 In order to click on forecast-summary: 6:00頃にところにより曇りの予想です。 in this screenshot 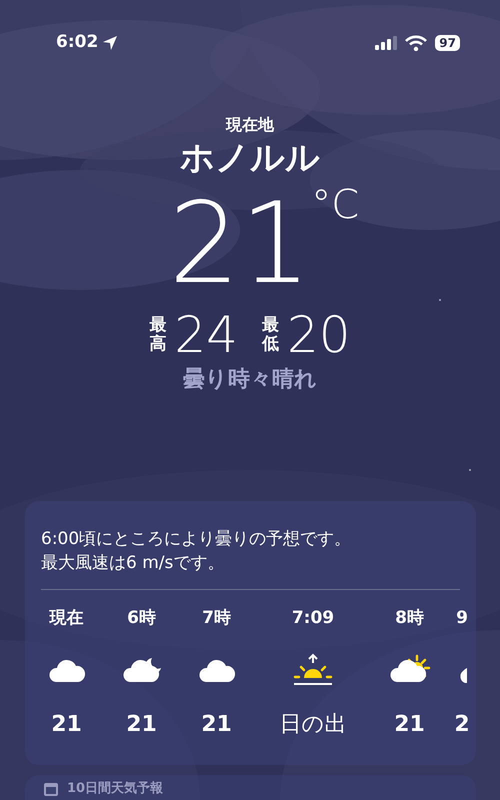, I will do `click(196, 539)`.